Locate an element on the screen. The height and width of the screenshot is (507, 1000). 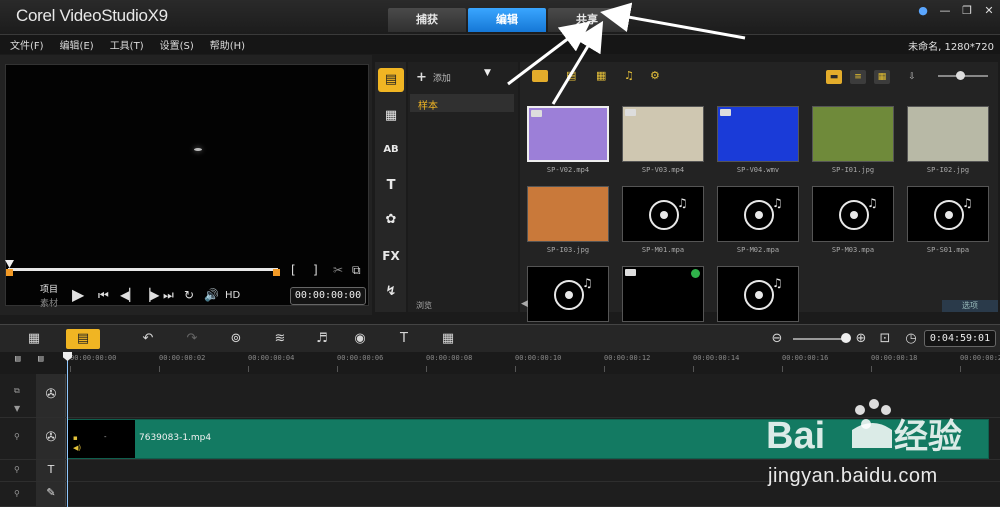
svg-text: 经验 is located at coordinates (928, 437).